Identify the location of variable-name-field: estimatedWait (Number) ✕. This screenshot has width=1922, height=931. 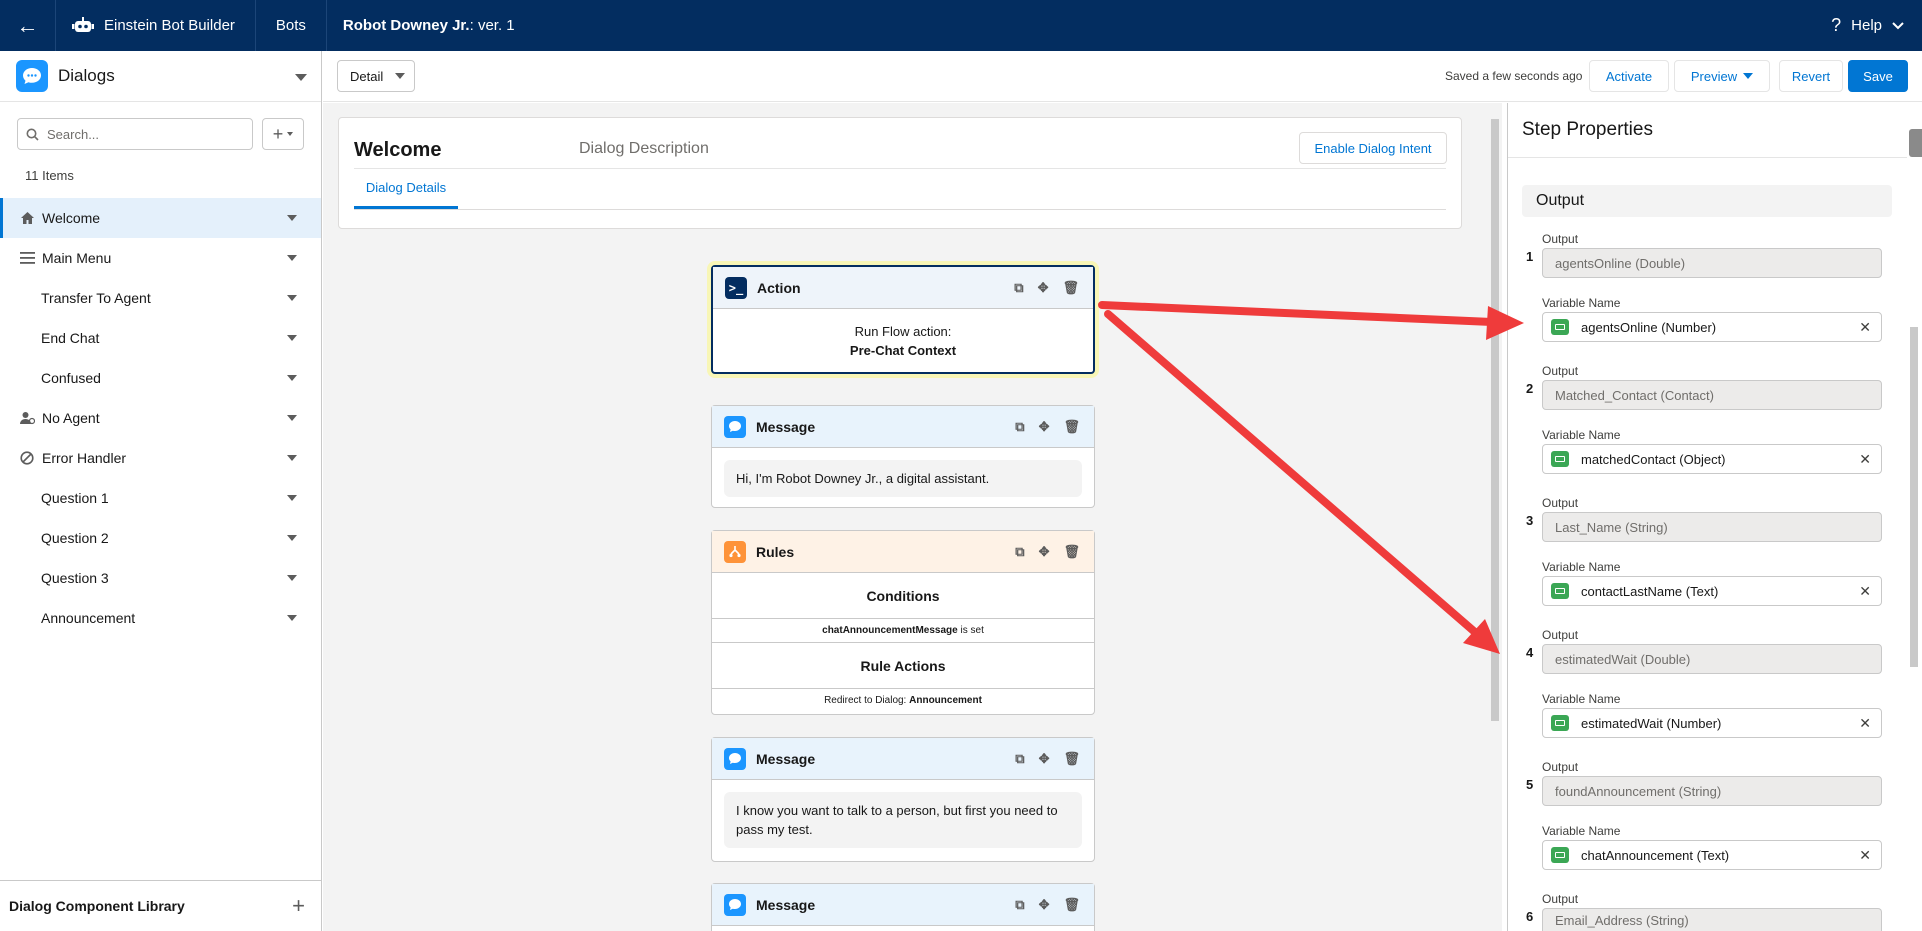
(1712, 723).